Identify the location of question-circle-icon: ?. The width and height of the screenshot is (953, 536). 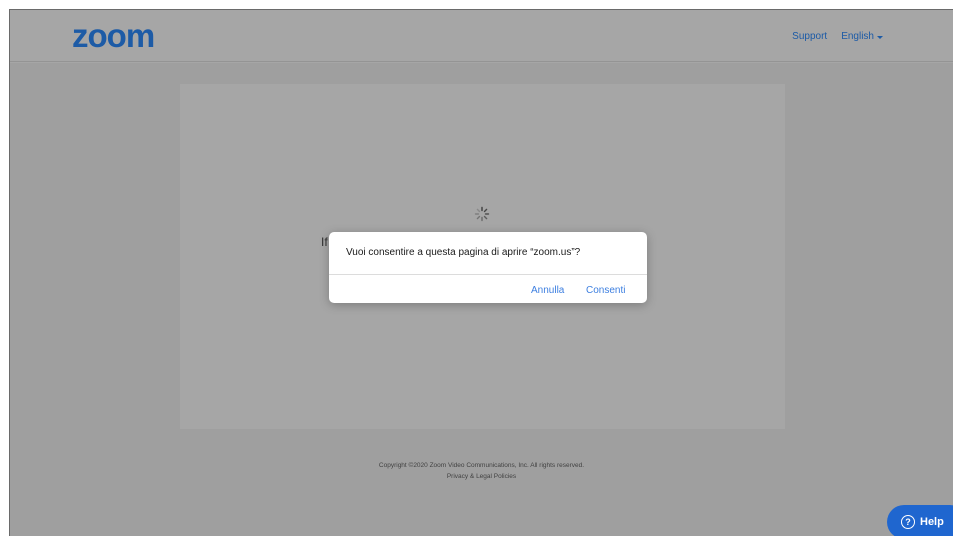
(908, 522).